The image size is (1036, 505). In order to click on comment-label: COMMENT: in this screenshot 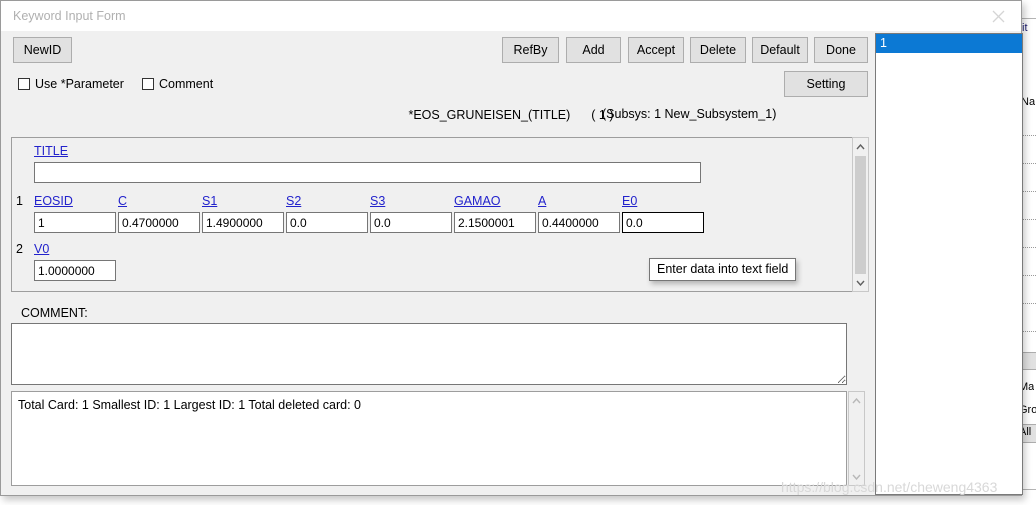, I will do `click(54, 313)`.